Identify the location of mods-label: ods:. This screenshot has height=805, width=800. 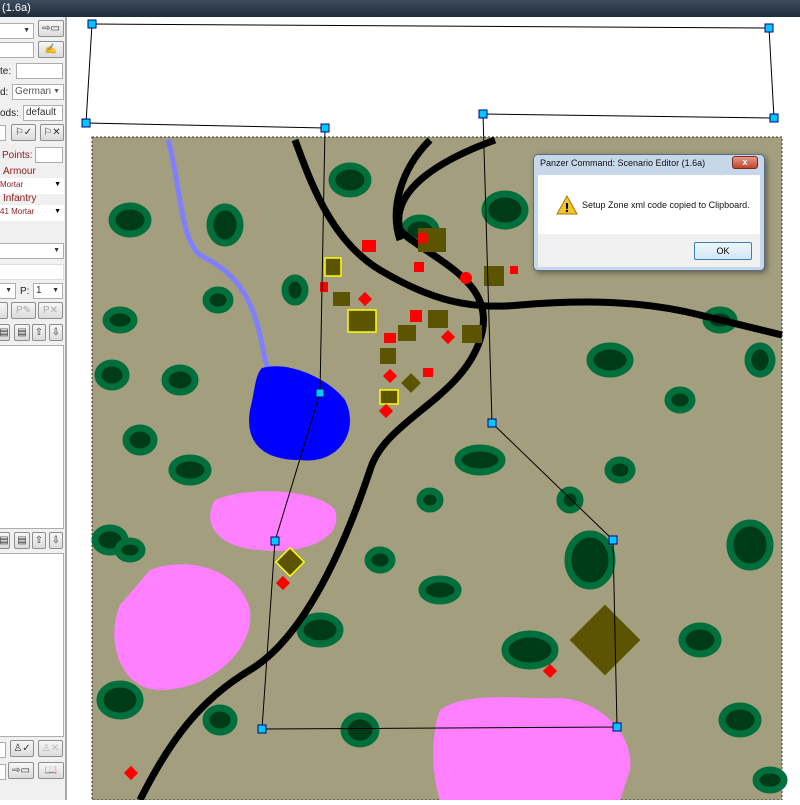
(9, 113).